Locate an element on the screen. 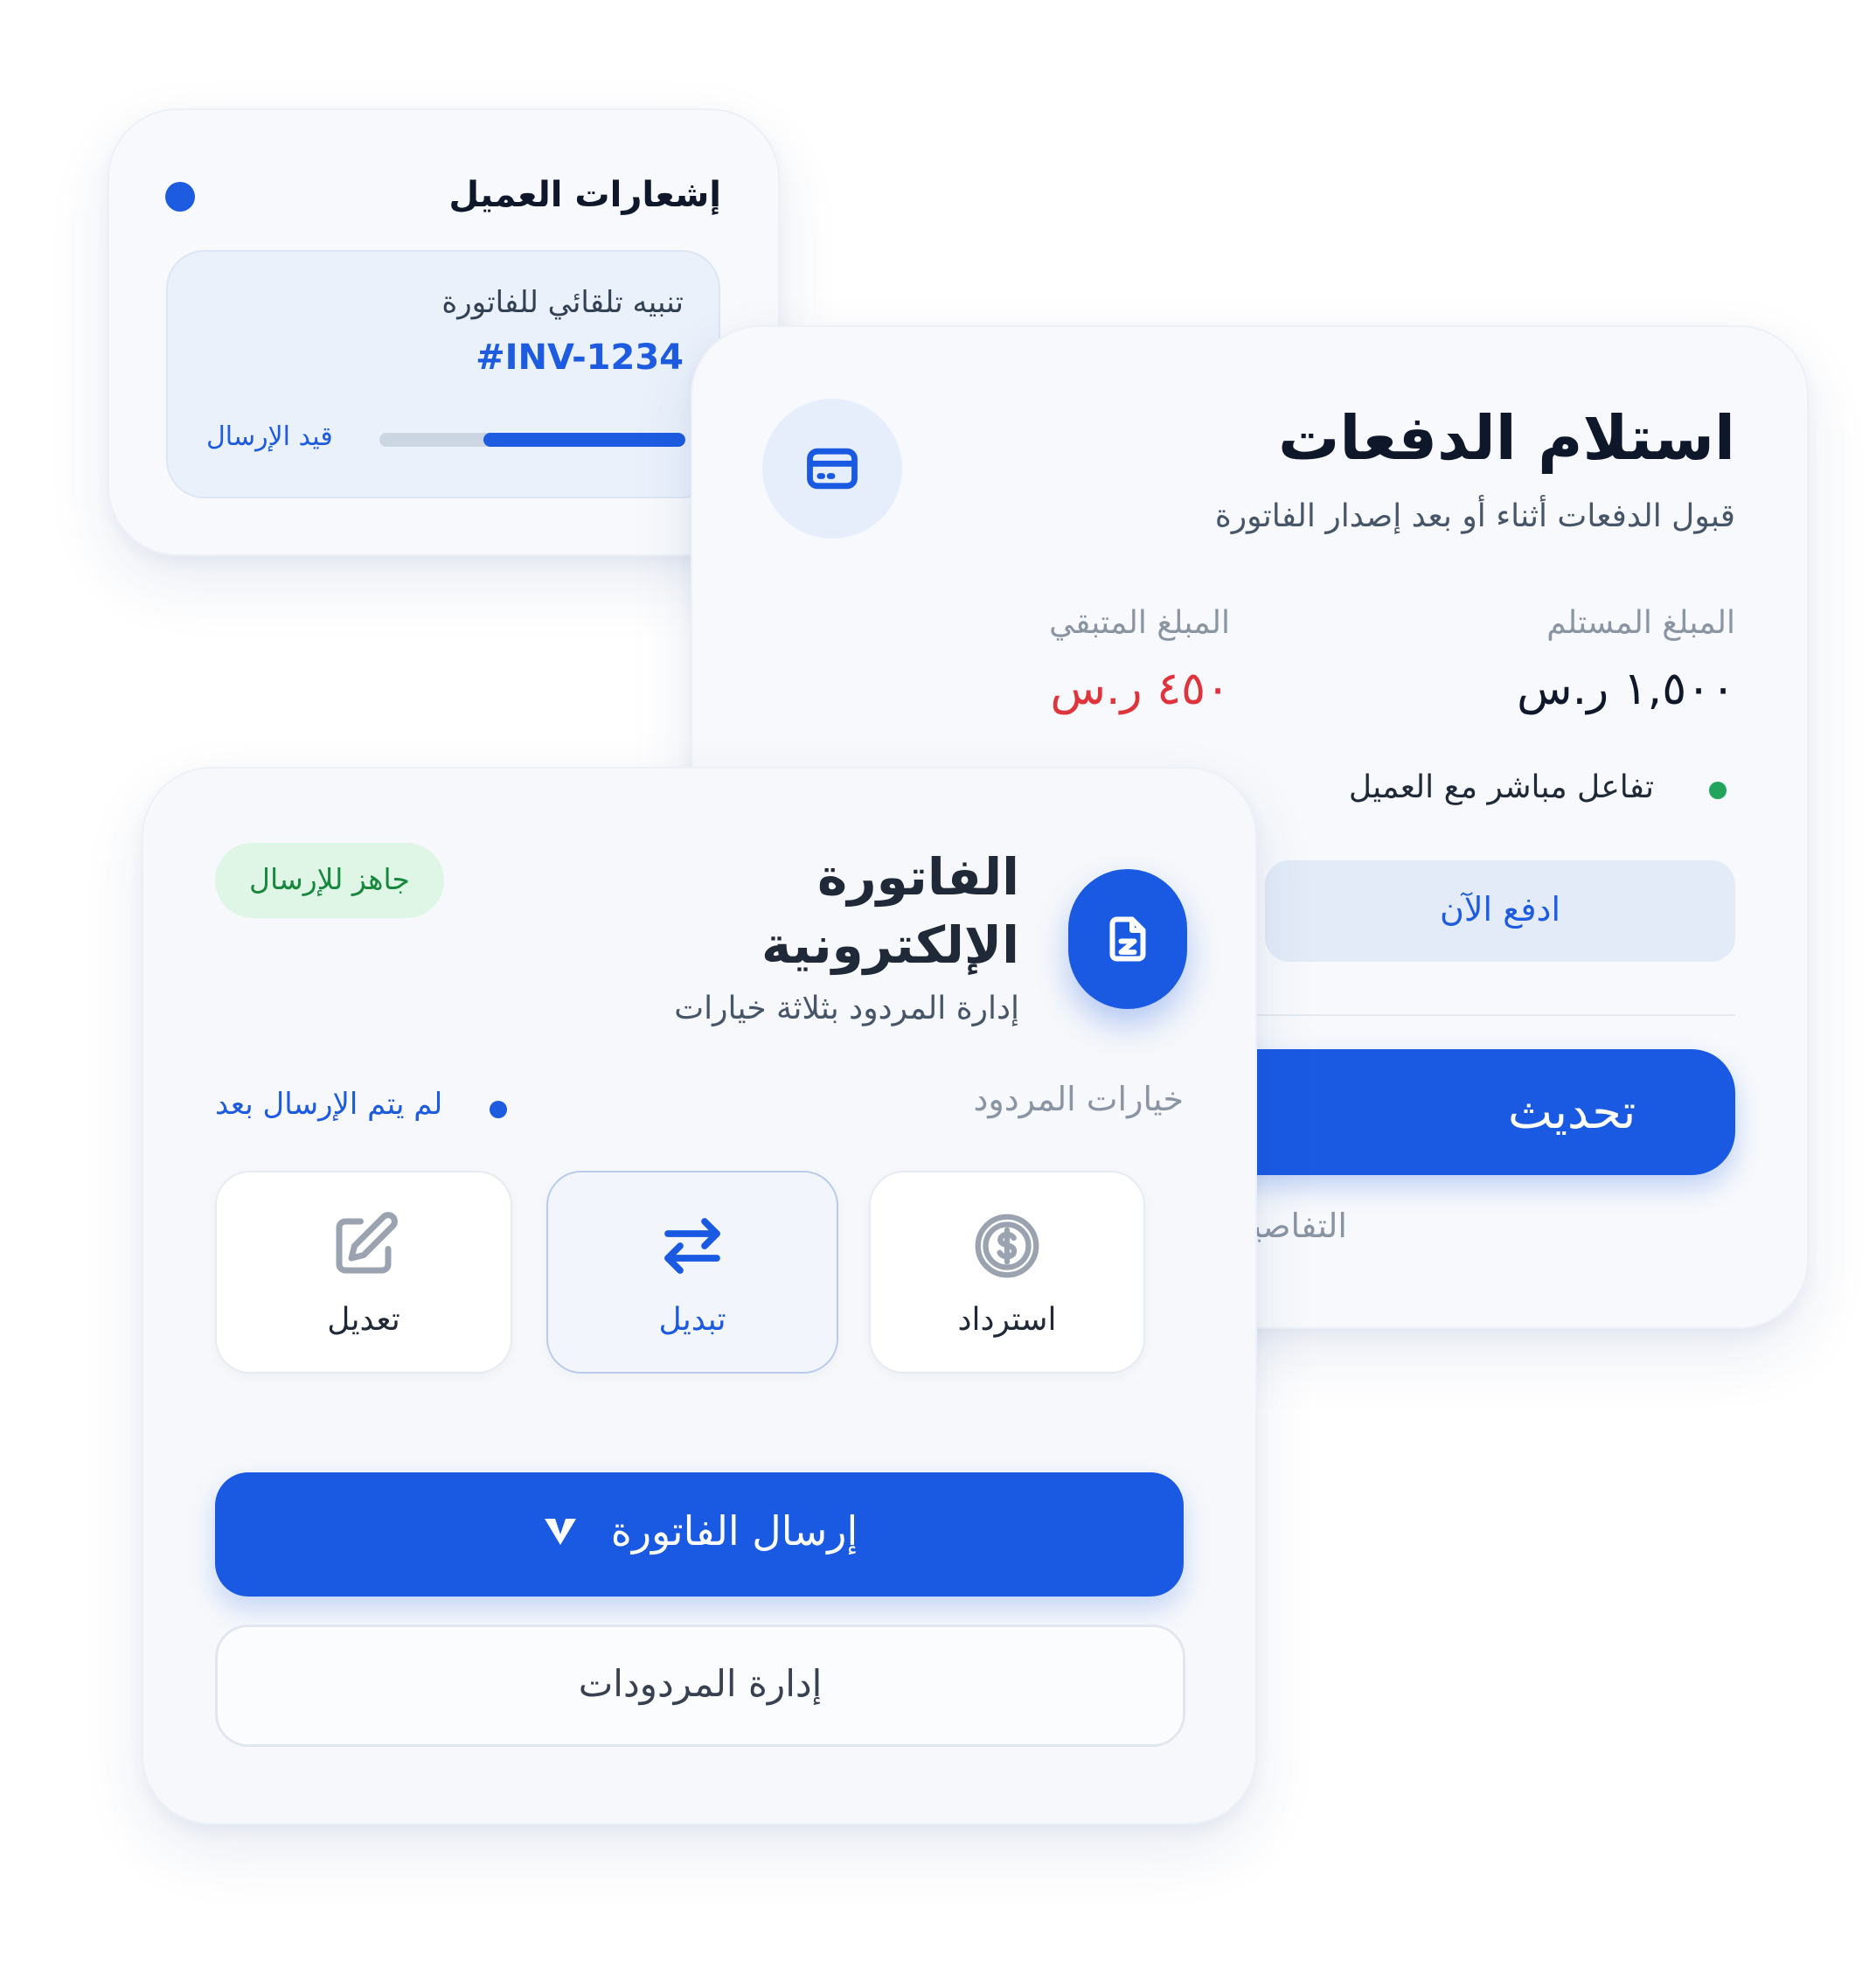 The width and height of the screenshot is (1876, 1962). edit-icon is located at coordinates (363, 1246).